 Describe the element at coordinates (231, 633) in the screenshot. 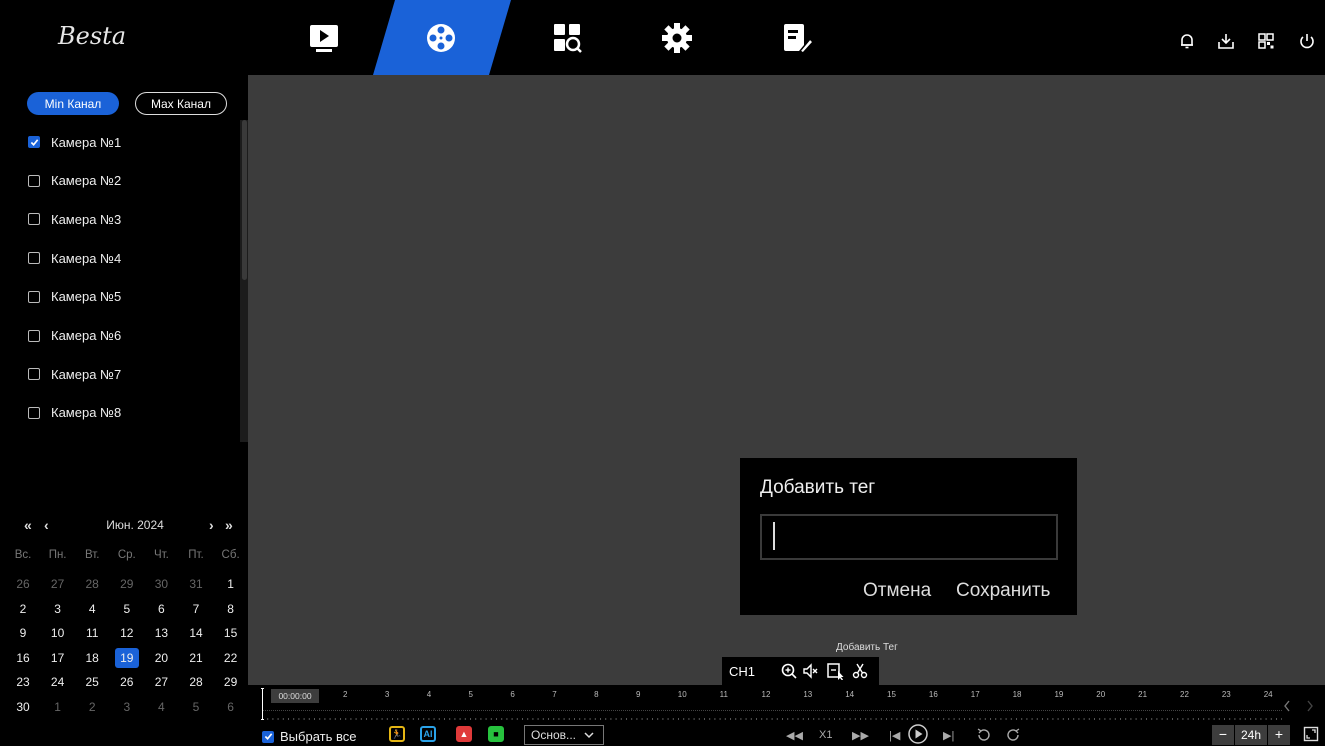

I see `calendar-day: 15` at that location.